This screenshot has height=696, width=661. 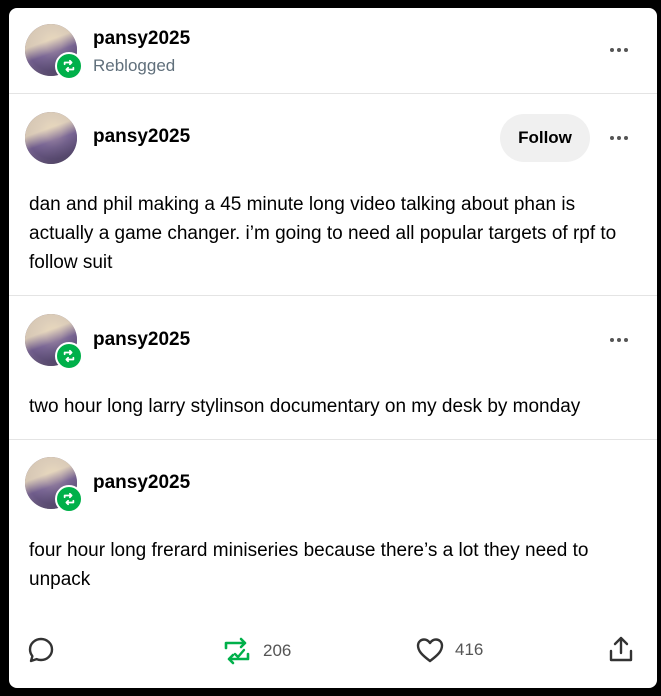 I want to click on comment-button, so click(x=41, y=650).